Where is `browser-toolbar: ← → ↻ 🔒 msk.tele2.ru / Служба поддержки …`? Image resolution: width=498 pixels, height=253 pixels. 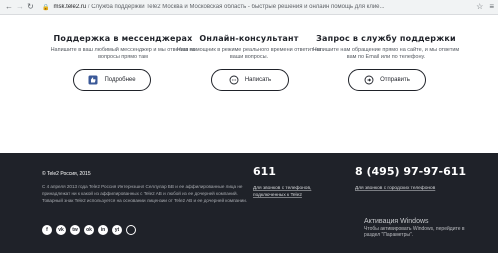
browser-toolbar: ← → ↻ 🔒 msk.tele2.ru / Служба поддержки … is located at coordinates (249, 7).